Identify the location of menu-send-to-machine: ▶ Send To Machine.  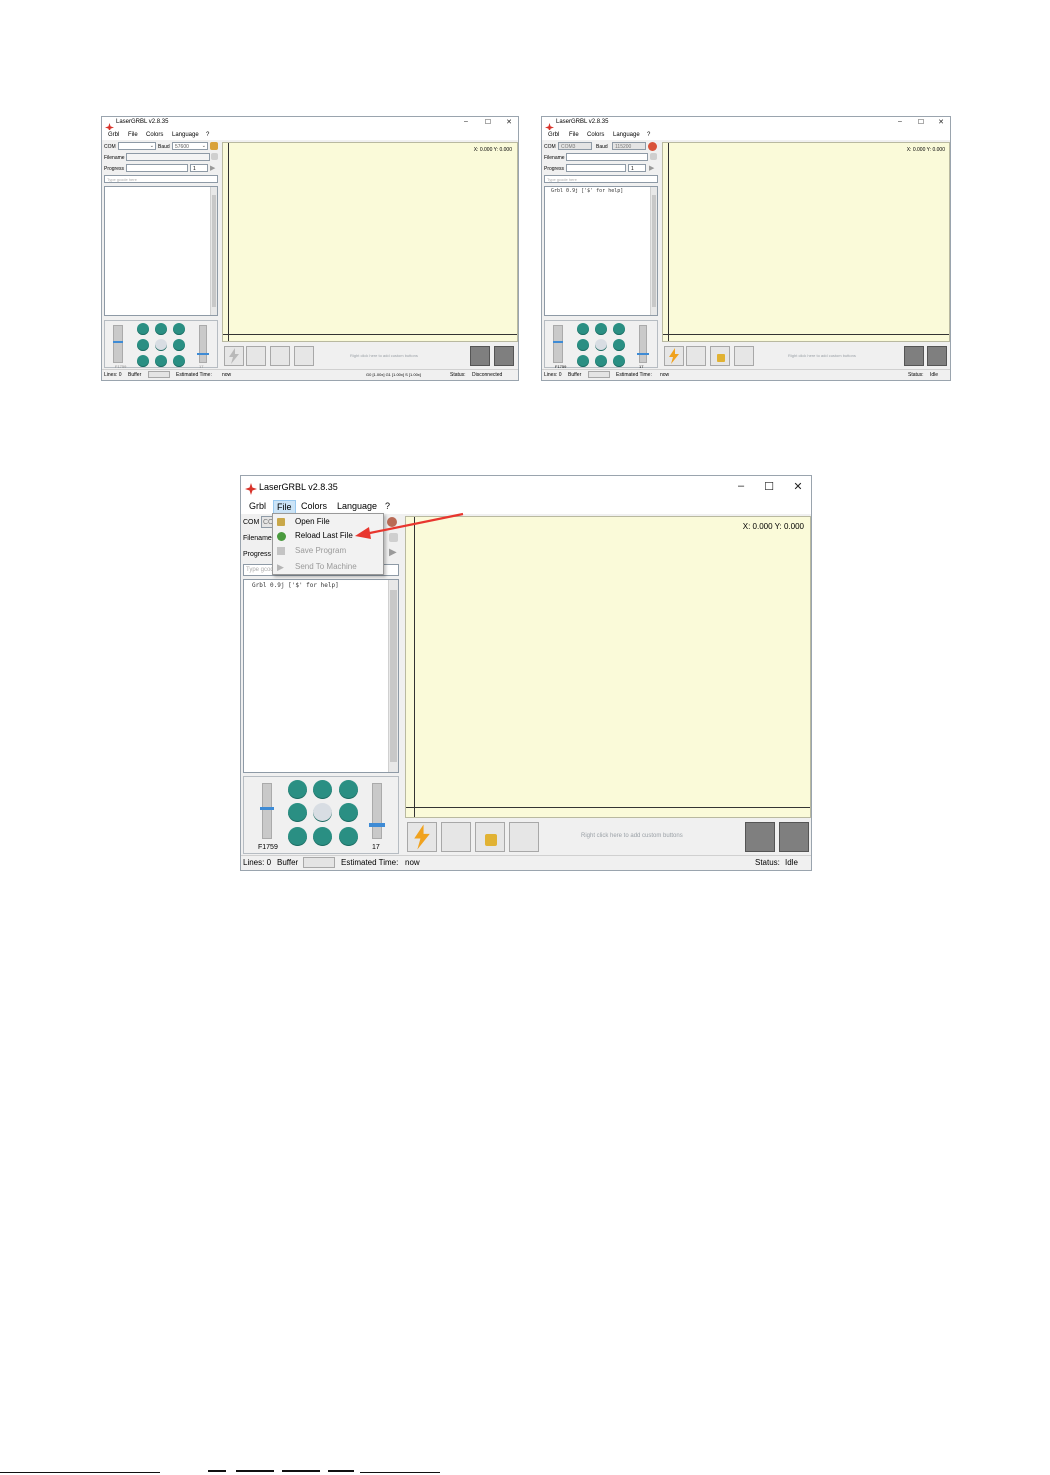
(328, 567).